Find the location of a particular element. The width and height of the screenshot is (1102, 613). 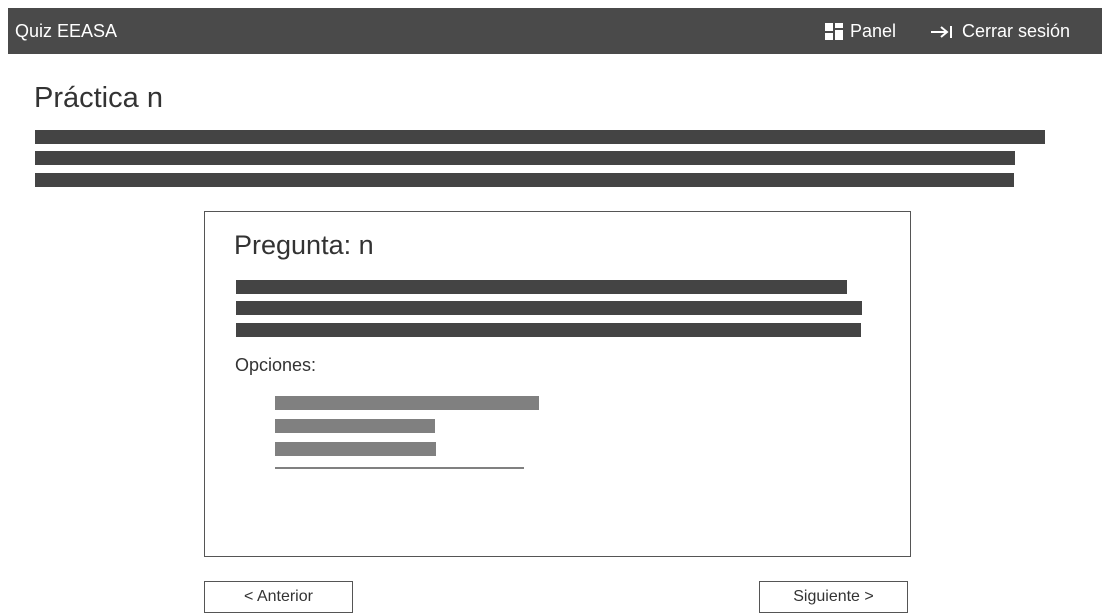

options-label: Opciones: is located at coordinates (276, 365).